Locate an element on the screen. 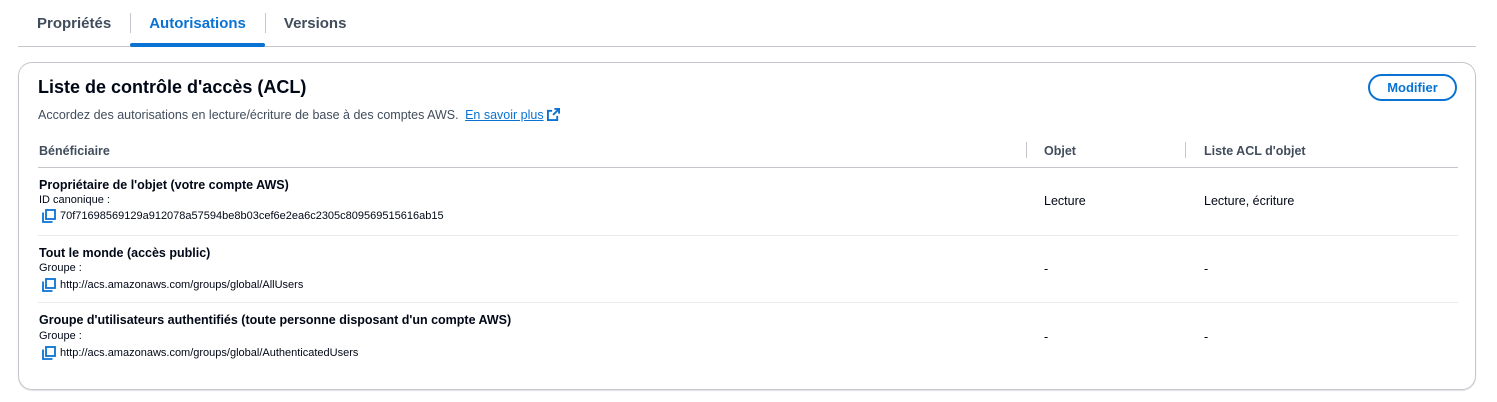 The width and height of the screenshot is (1497, 402). column-header-grantee: Bénéficiaire is located at coordinates (74, 151).